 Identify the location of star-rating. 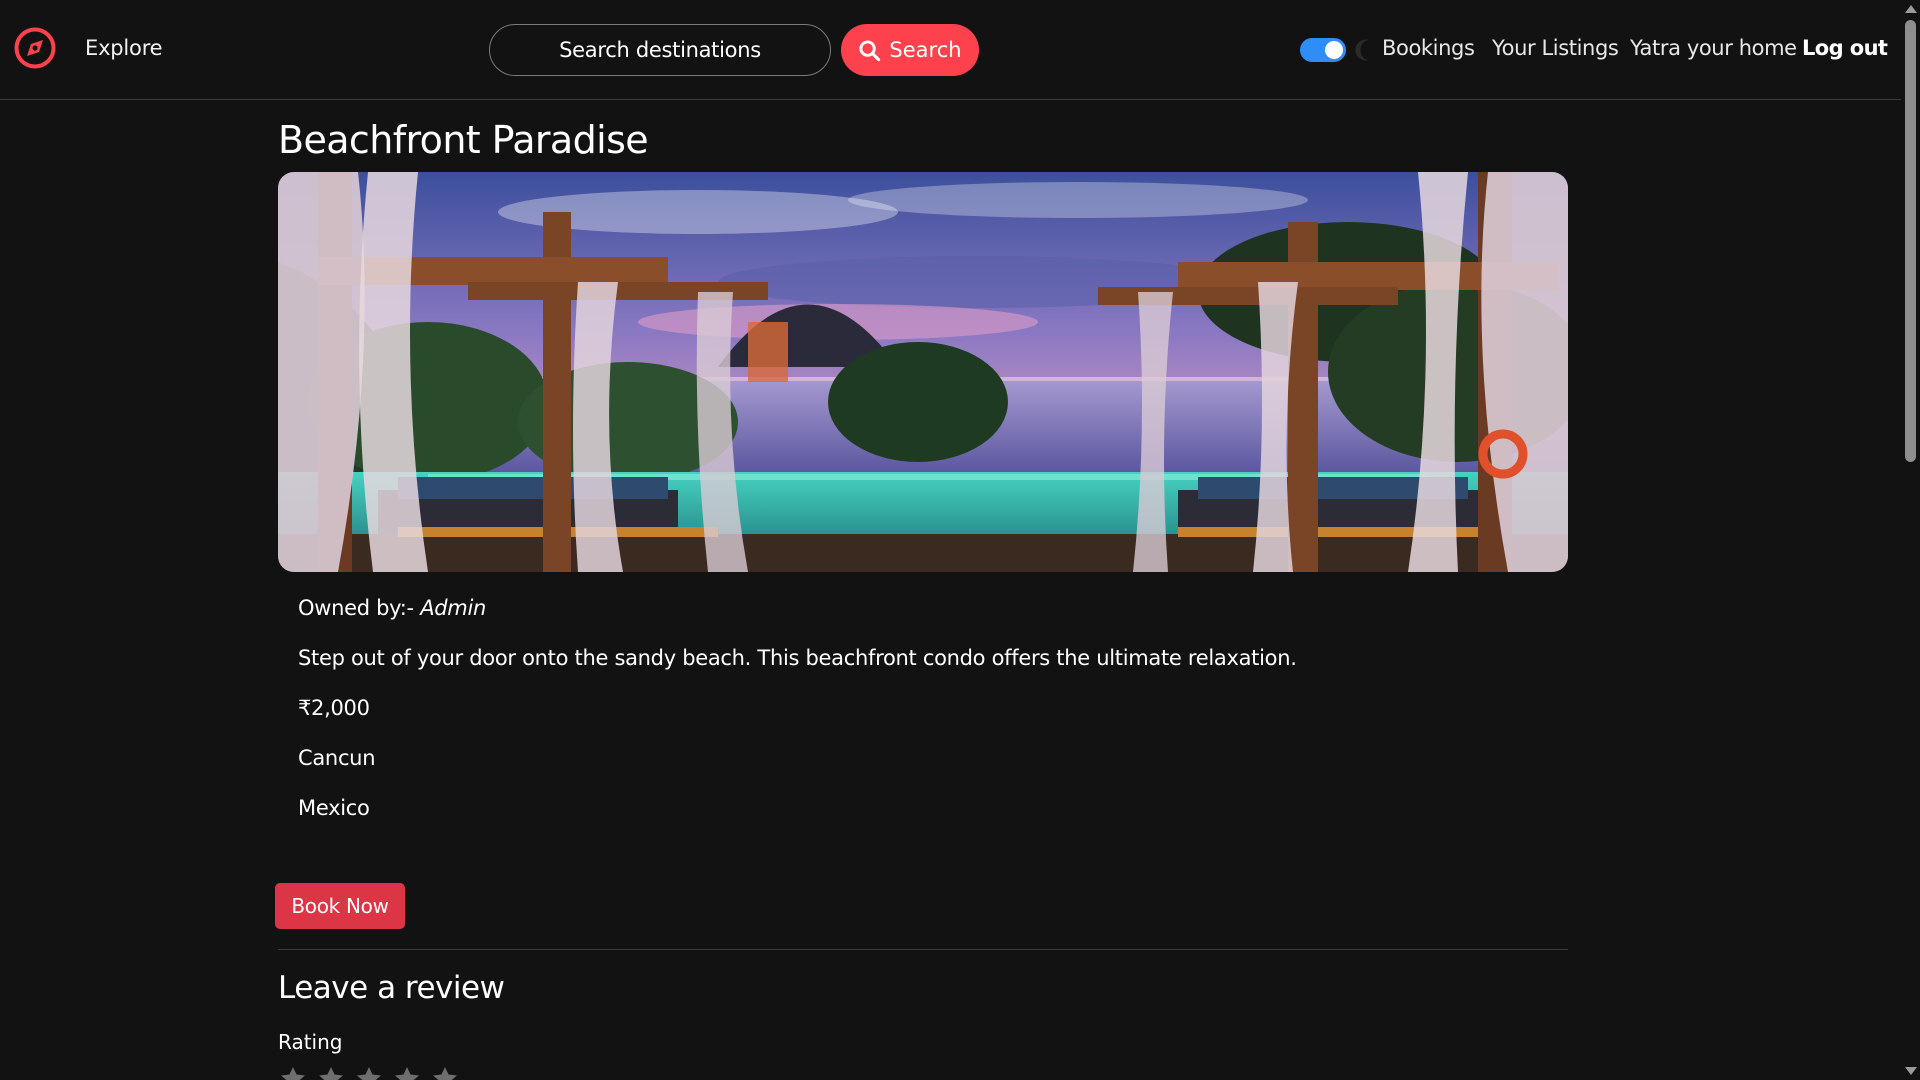
(369, 1073).